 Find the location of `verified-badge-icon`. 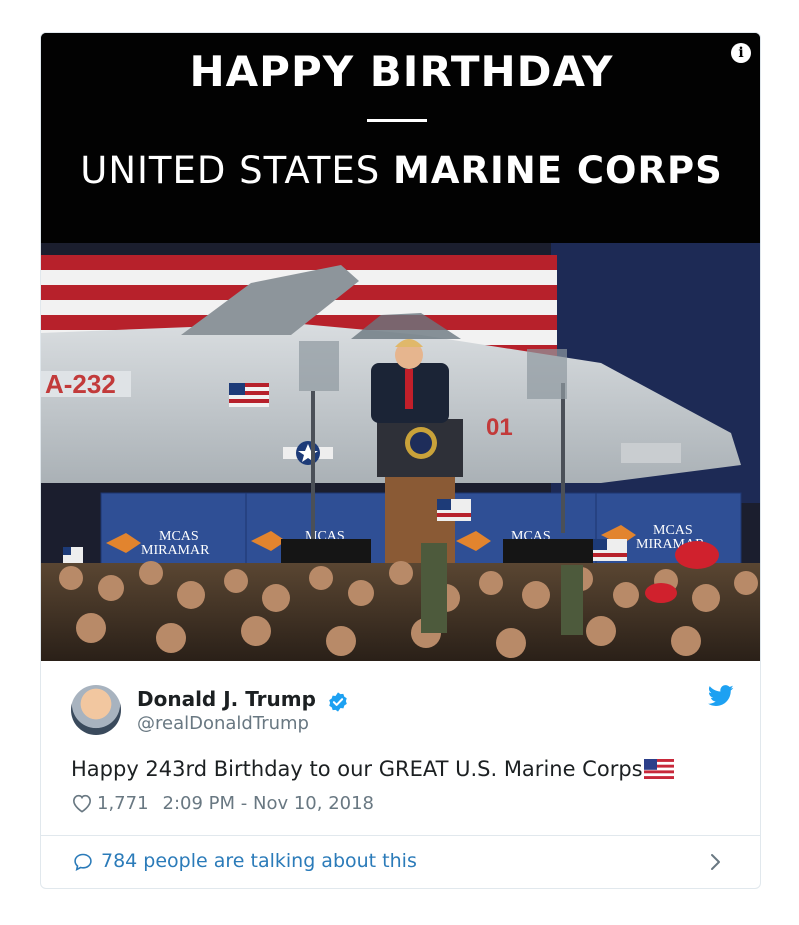

verified-badge-icon is located at coordinates (338, 701).